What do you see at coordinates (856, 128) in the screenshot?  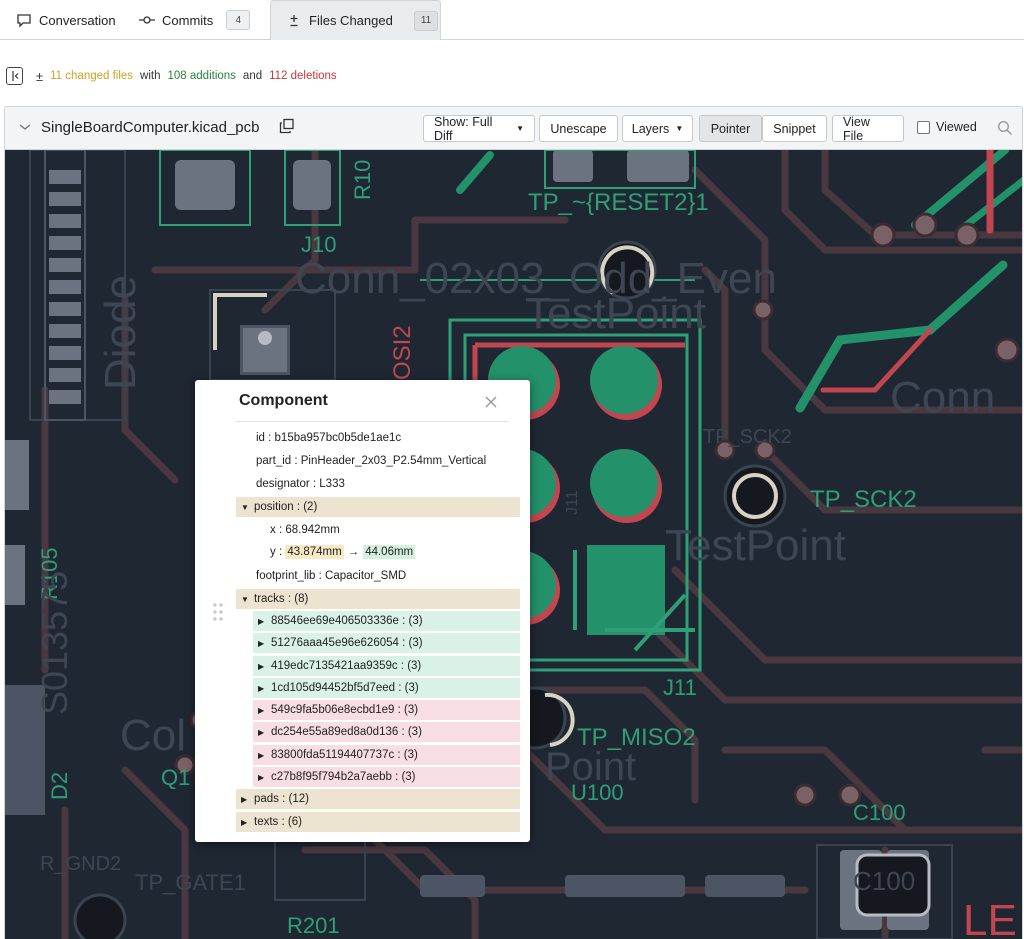 I see `view-file-label: View File` at bounding box center [856, 128].